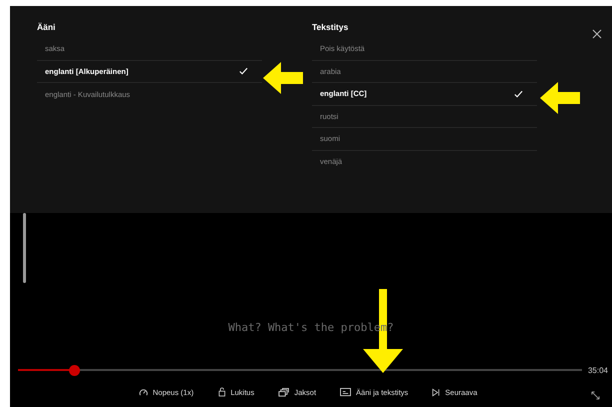 The image size is (612, 407). Describe the element at coordinates (598, 370) in the screenshot. I see `time-remaining: 35:04` at that location.